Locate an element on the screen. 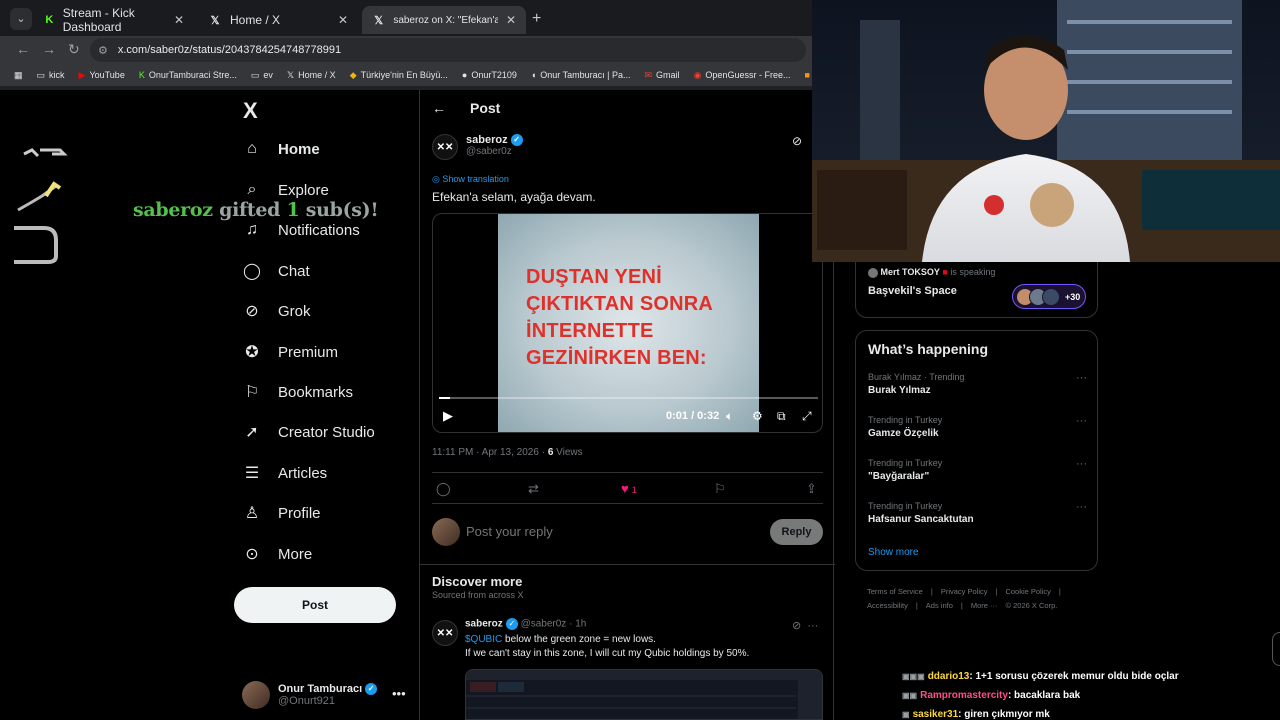 This screenshot has width=1280, height=720. fullscreen-icon: ⤢ is located at coordinates (807, 416).